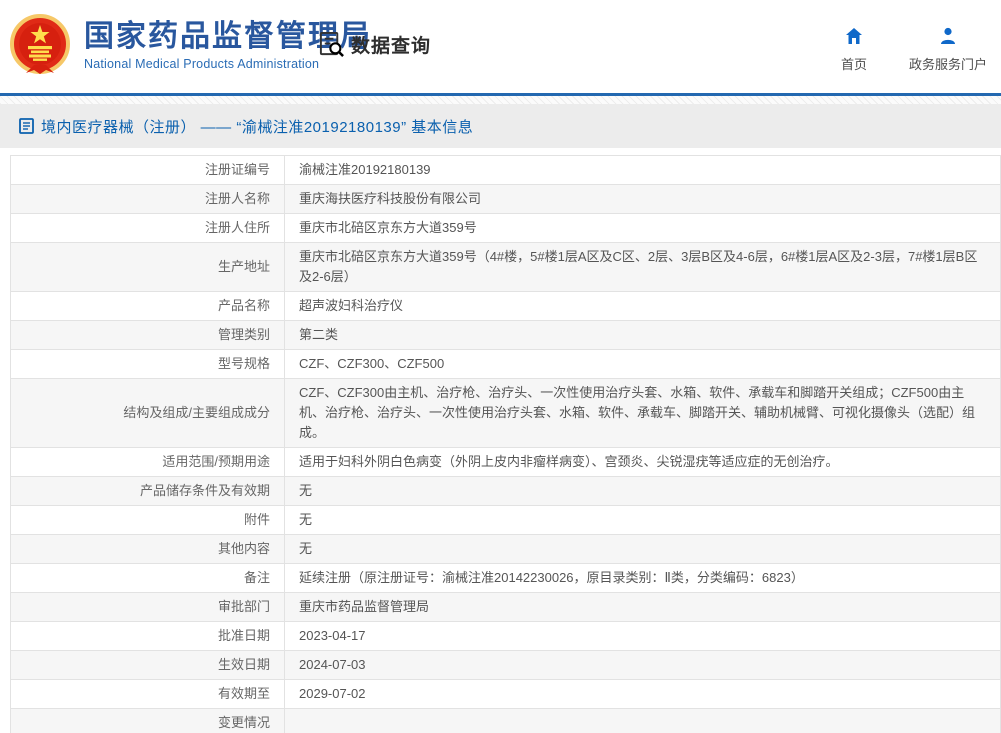 The image size is (1001, 733). Describe the element at coordinates (642, 228) in the screenshot. I see `row-value: 重庆市北碚区京东方大道359号` at that location.